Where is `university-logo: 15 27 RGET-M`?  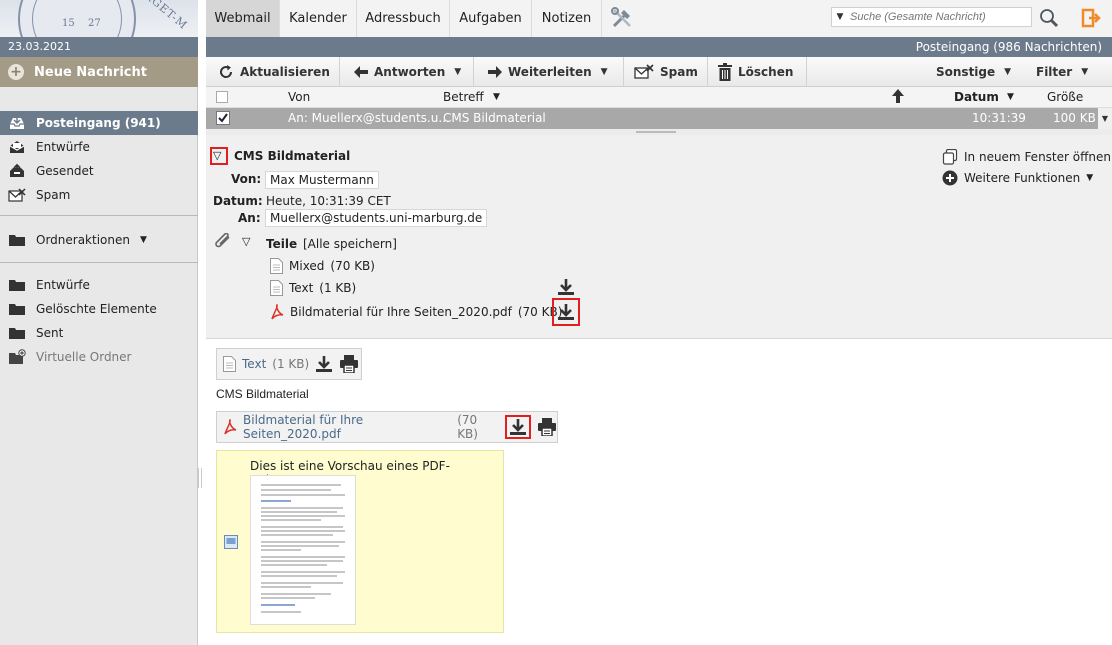 university-logo: 15 27 RGET-M is located at coordinates (99, 18).